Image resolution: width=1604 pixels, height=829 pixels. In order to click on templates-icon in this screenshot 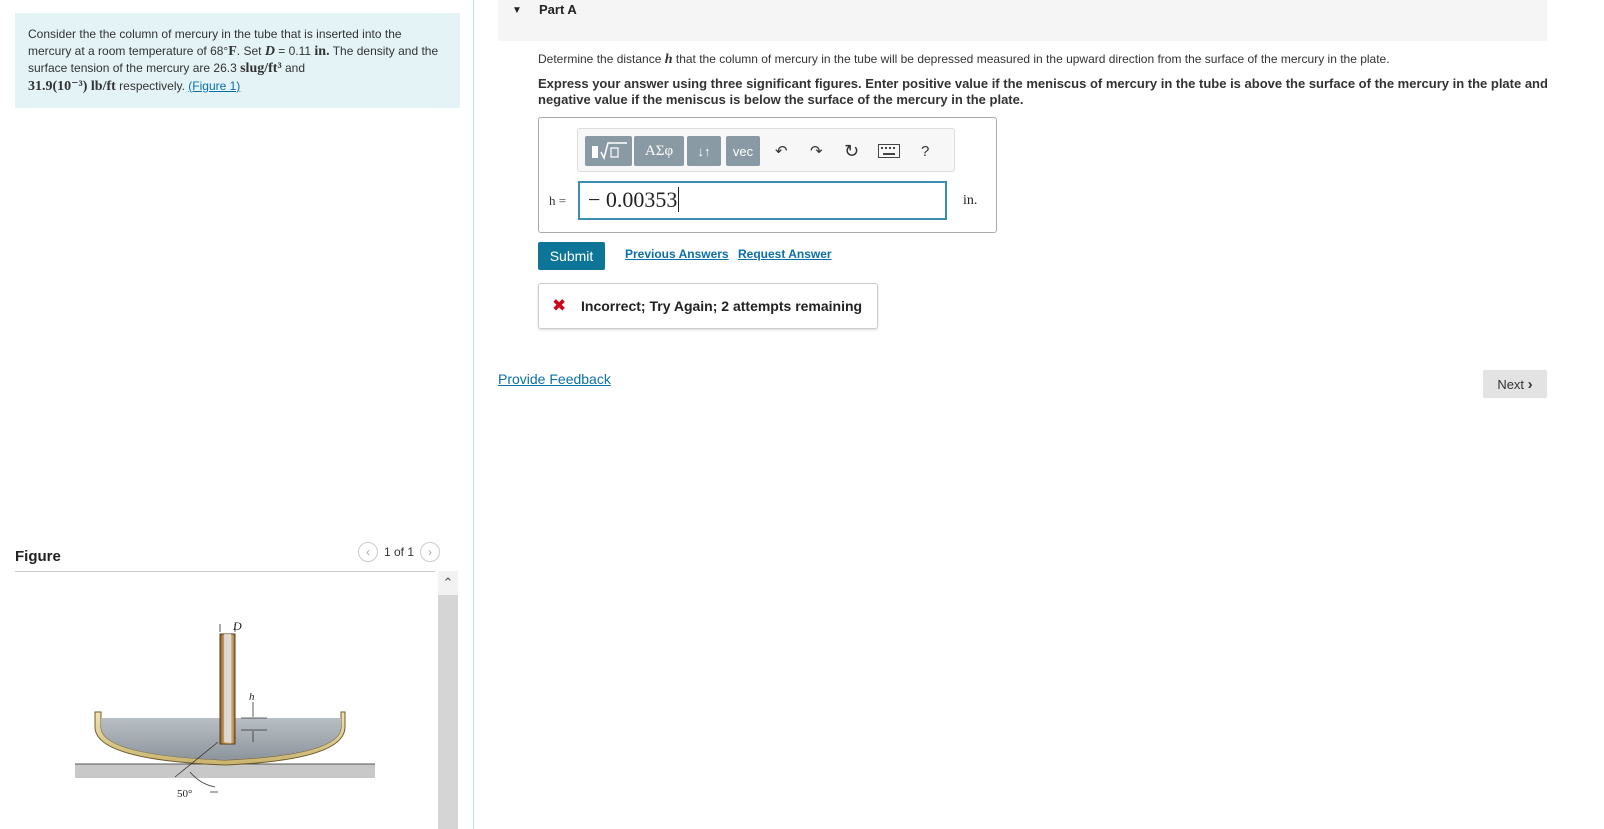, I will do `click(609, 151)`.